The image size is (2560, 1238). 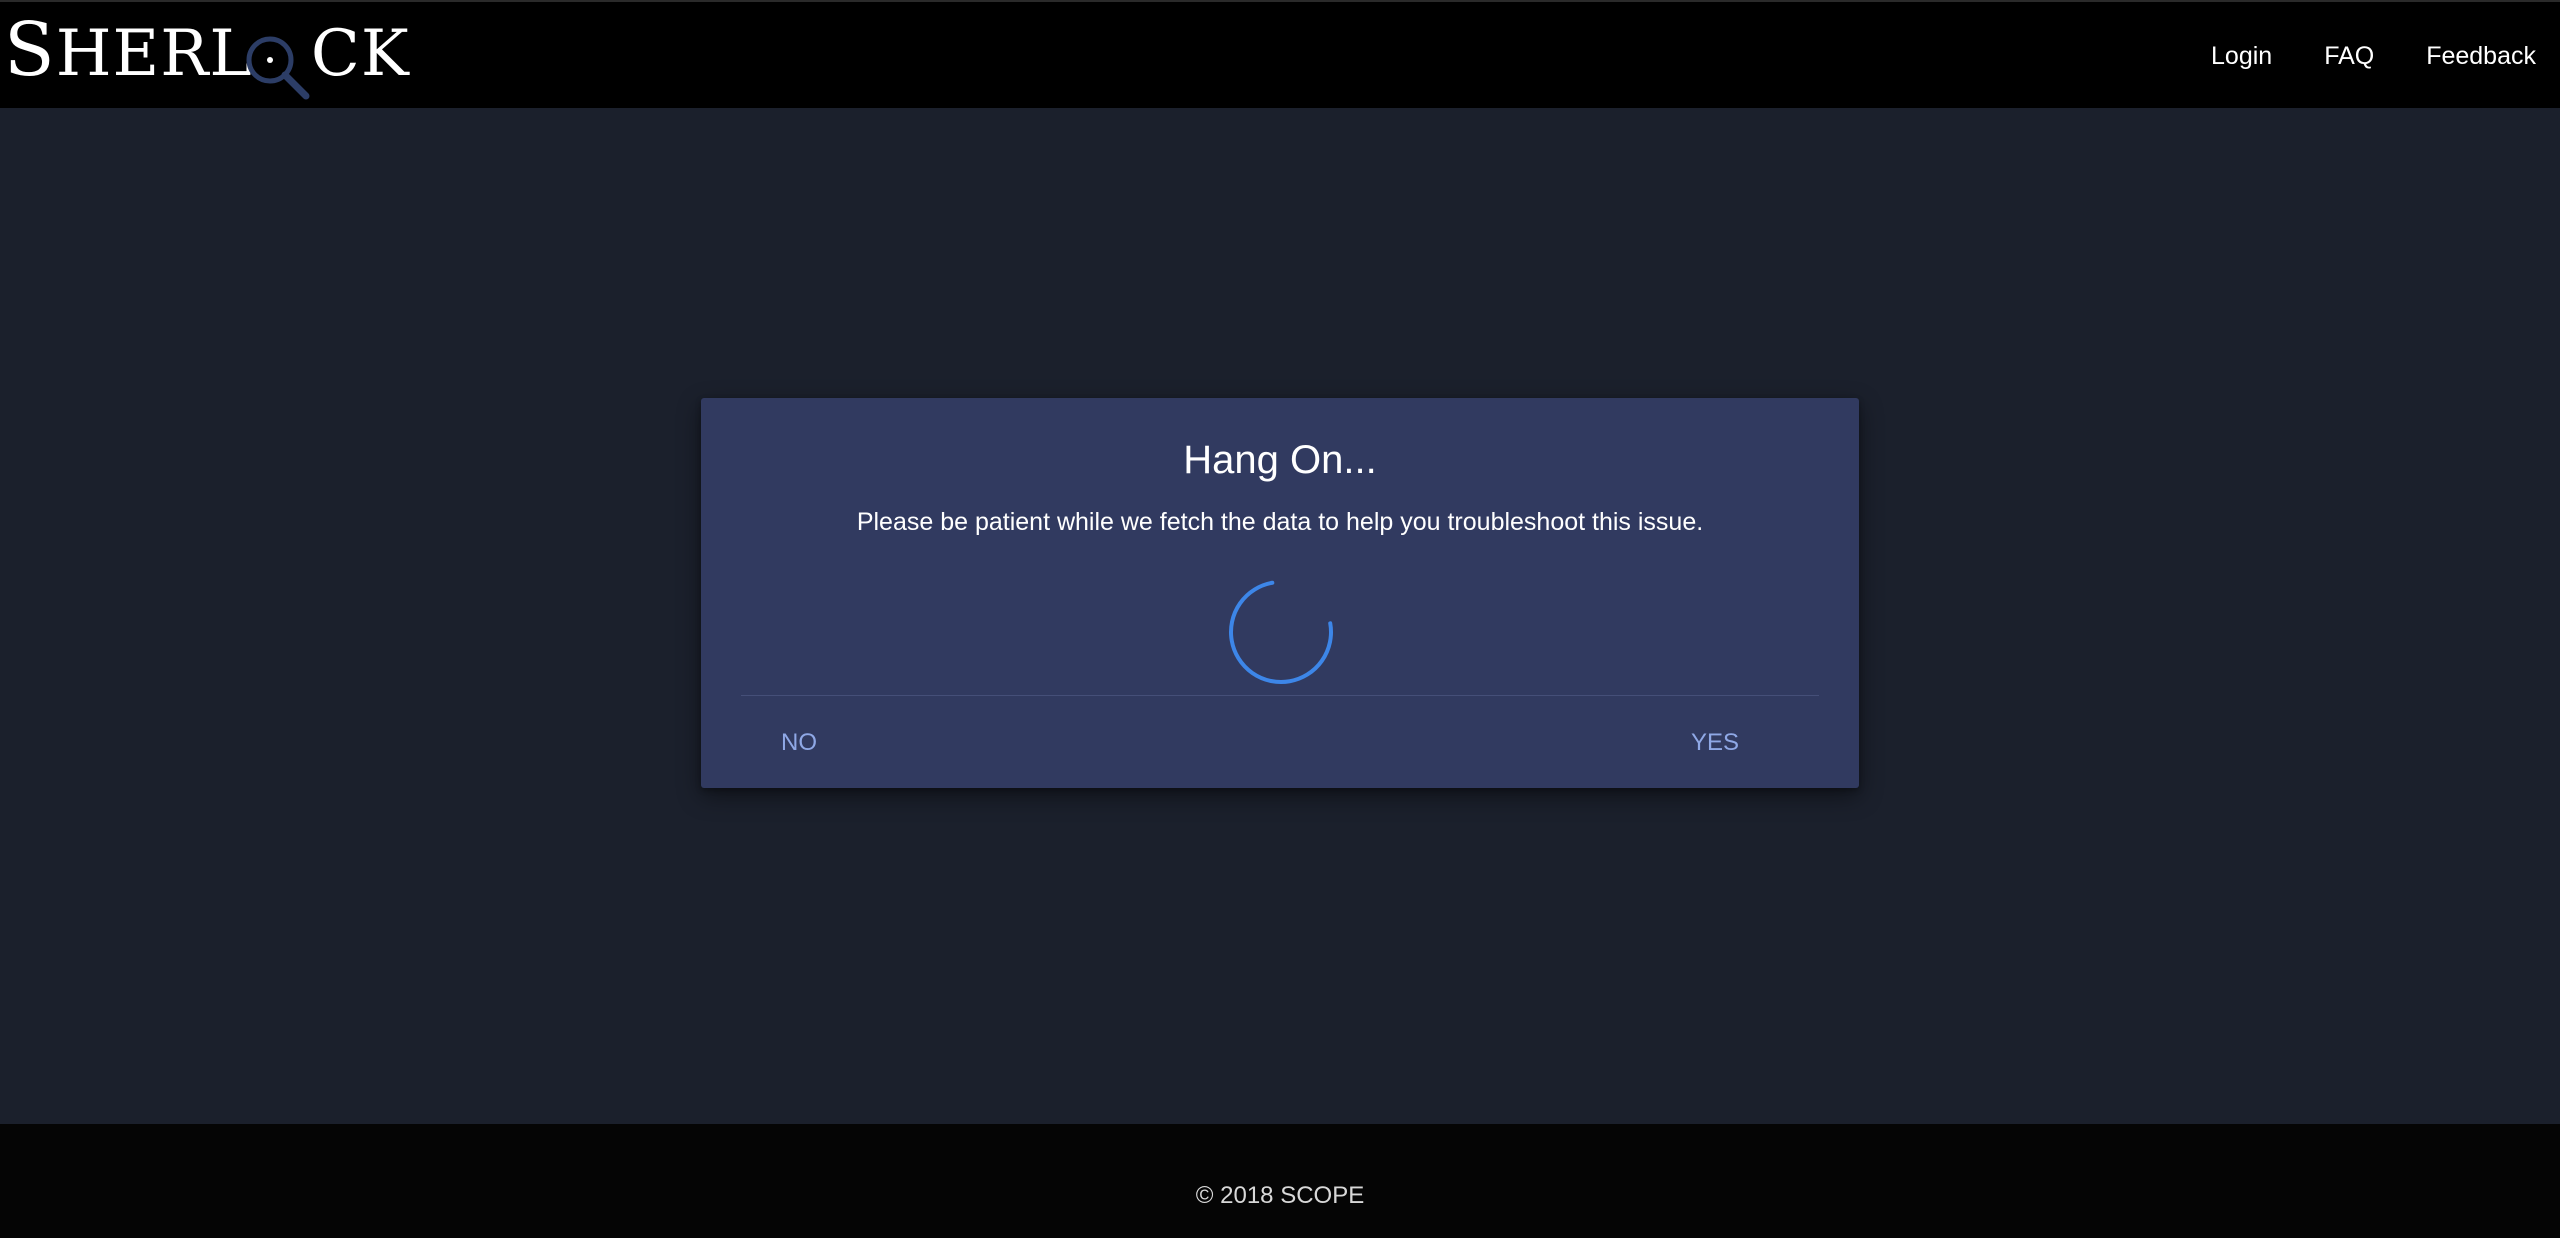 I want to click on page-footer: © 2018 SCOPE, so click(x=1280, y=1181).